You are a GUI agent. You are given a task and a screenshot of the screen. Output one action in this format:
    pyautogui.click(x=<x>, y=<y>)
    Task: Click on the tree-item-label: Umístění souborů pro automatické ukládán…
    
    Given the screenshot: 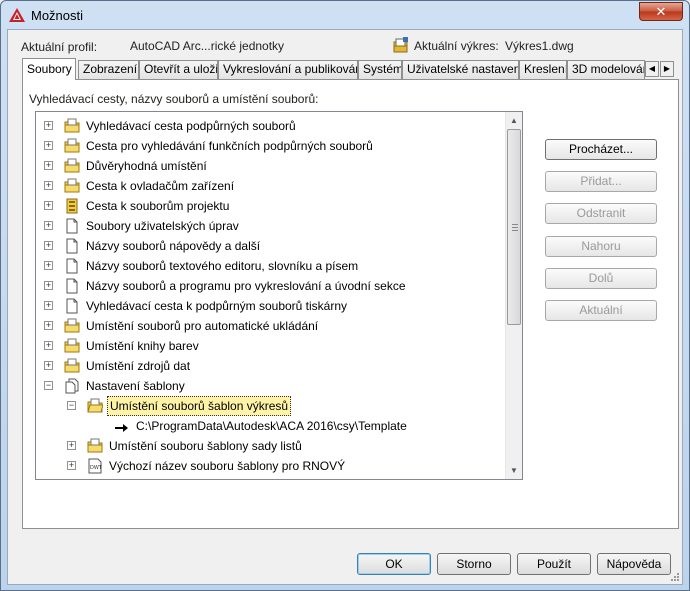 What is the action you would take?
    pyautogui.click(x=202, y=326)
    